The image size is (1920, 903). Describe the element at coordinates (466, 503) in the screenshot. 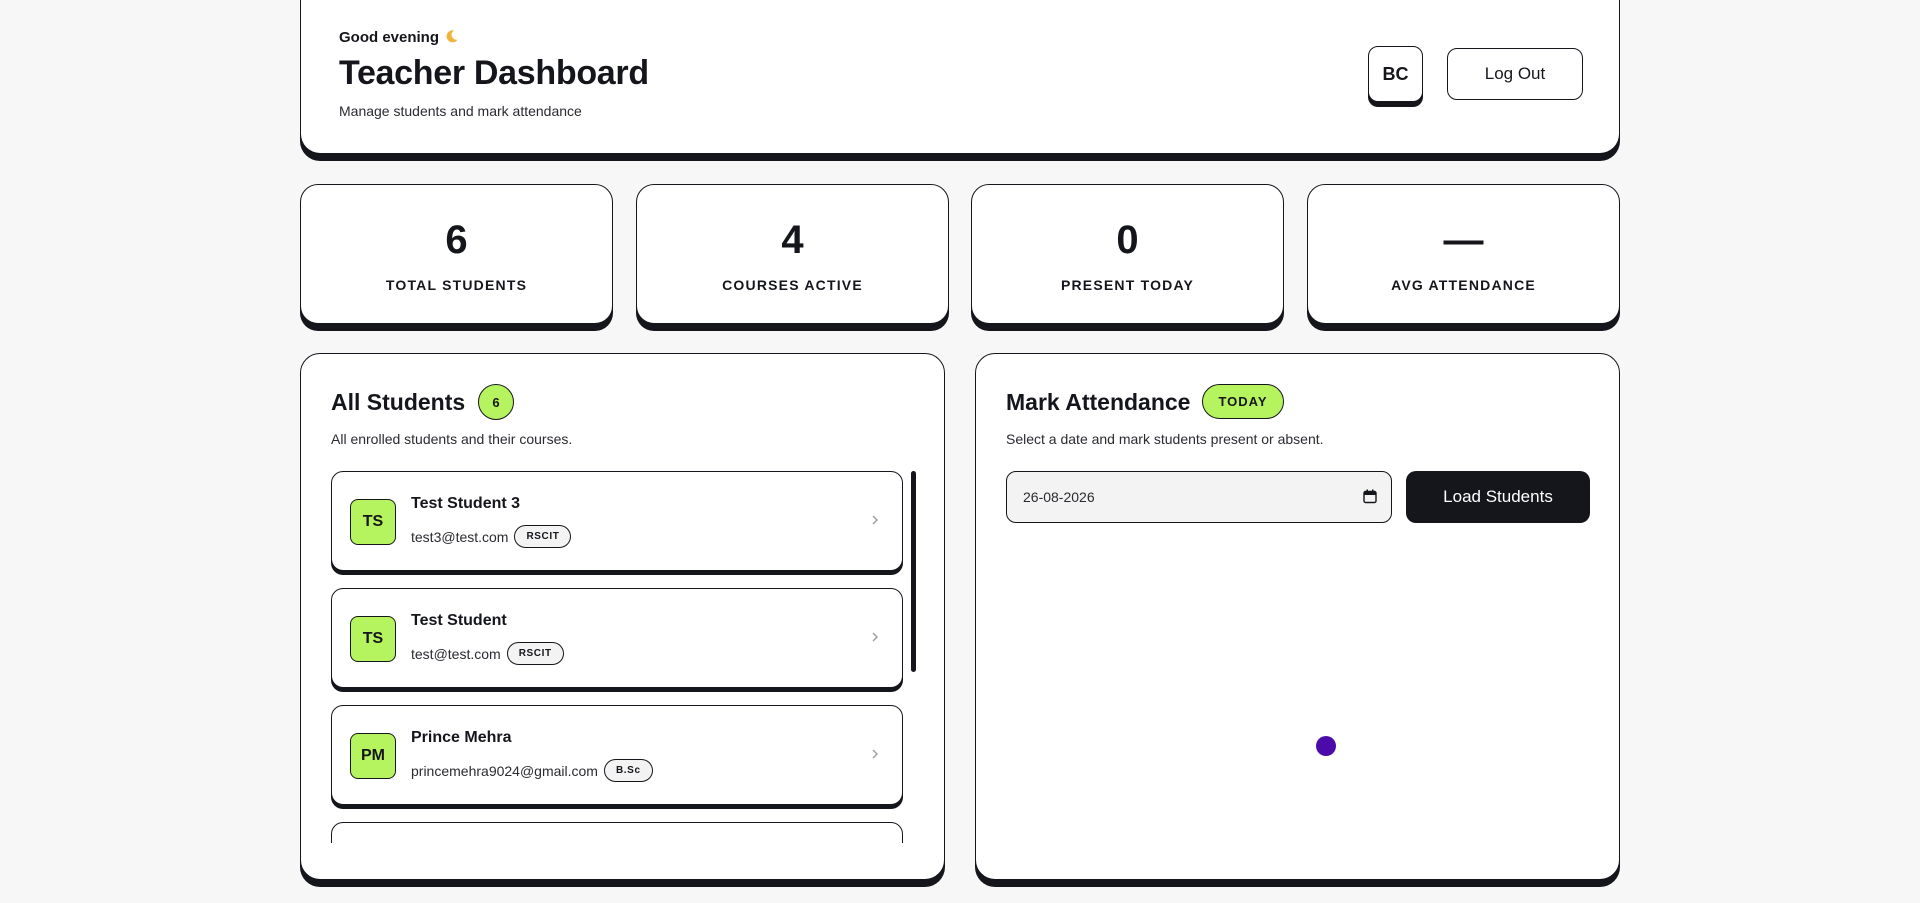

I see `student-name: Test Student 3` at that location.